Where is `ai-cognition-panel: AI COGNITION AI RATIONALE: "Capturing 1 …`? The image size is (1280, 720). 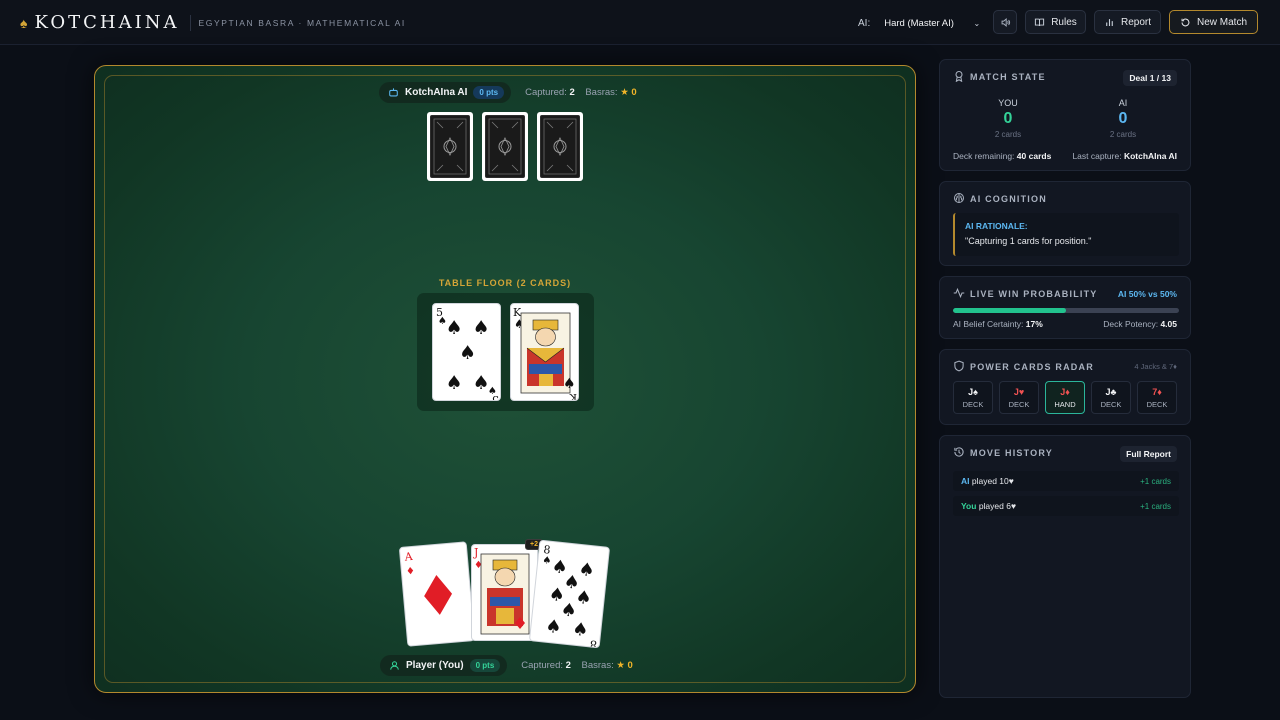 ai-cognition-panel: AI COGNITION AI RATIONALE: "Capturing 1 … is located at coordinates (1065, 223).